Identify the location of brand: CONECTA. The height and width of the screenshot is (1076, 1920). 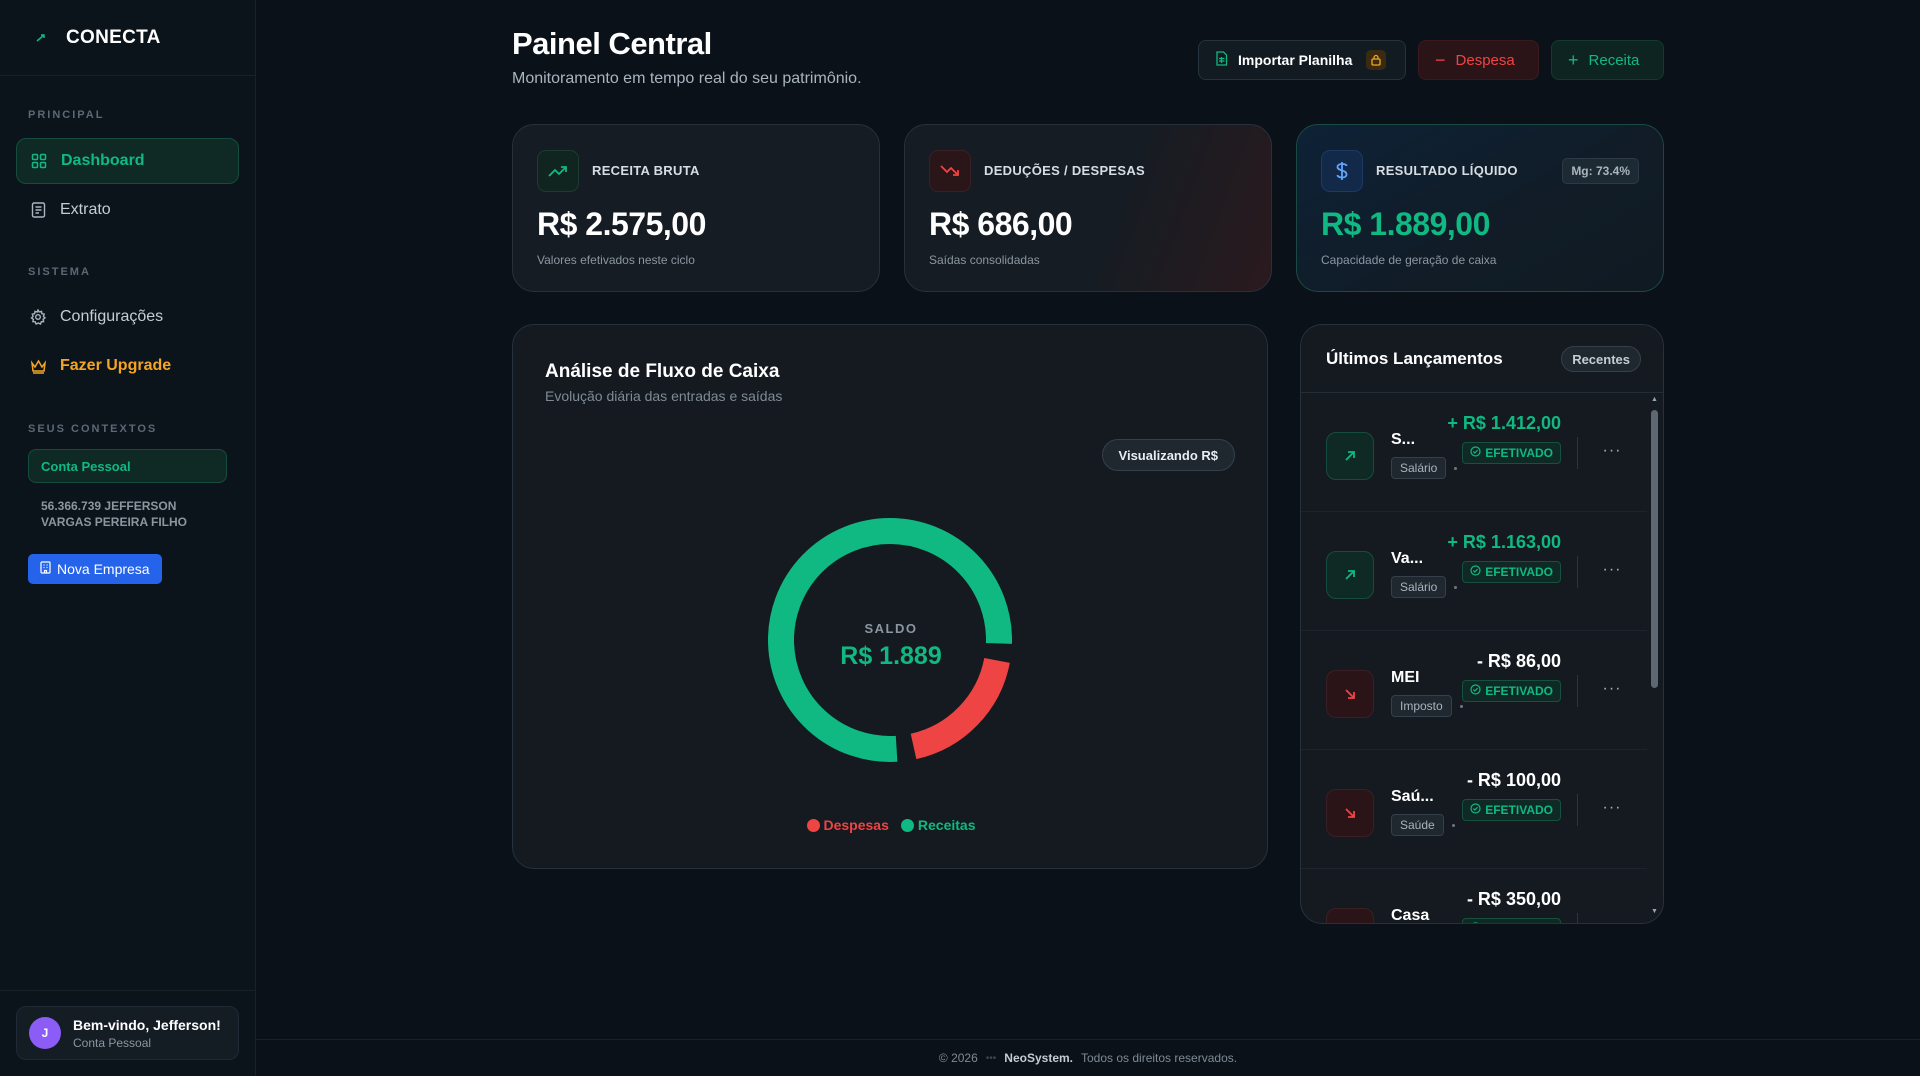
(127, 38).